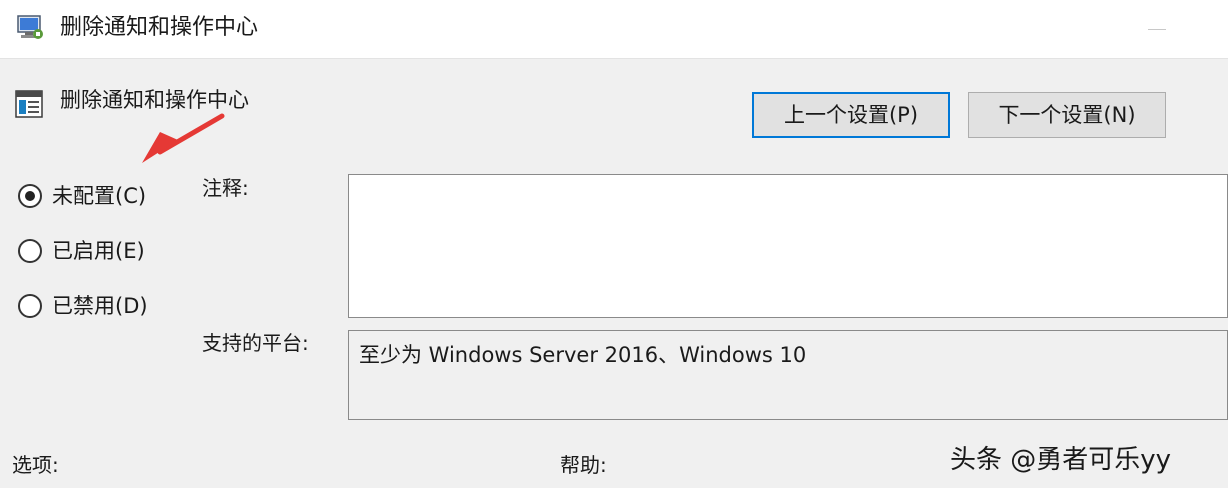 This screenshot has width=1228, height=488. Describe the element at coordinates (788, 375) in the screenshot. I see `platform-field: 至少为 Windows Server 2016、Windows 10` at that location.